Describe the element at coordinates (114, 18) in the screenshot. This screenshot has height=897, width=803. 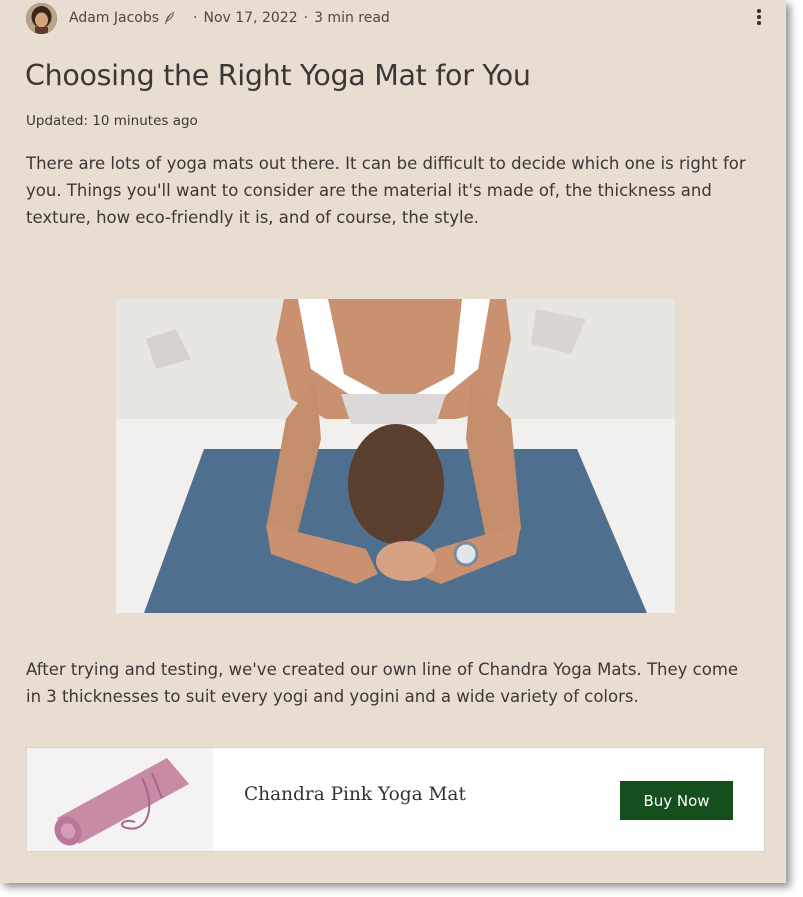
I see `author-name: Adam Jacobs` at that location.